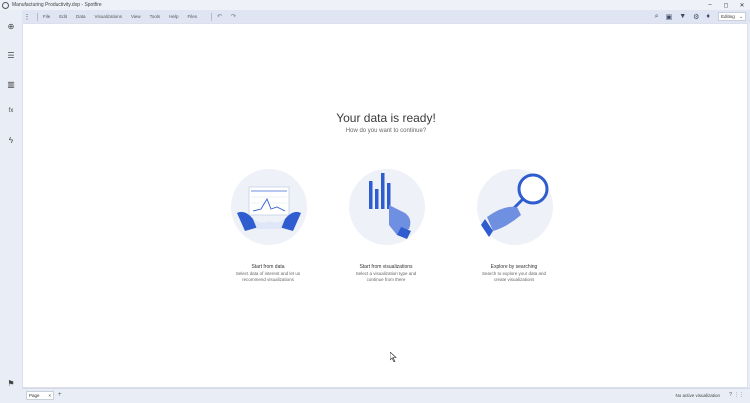 The height and width of the screenshot is (403, 750). I want to click on start-from-data-desc-line2: recommend visualizations, so click(268, 279).